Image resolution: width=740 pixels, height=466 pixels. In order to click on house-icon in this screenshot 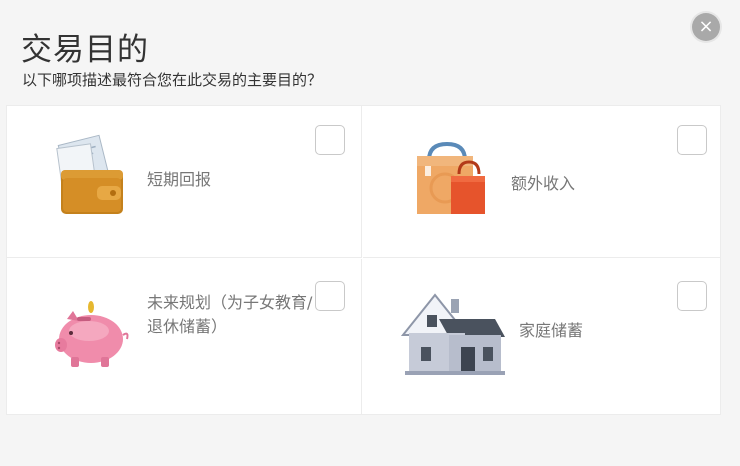, I will do `click(452, 334)`.